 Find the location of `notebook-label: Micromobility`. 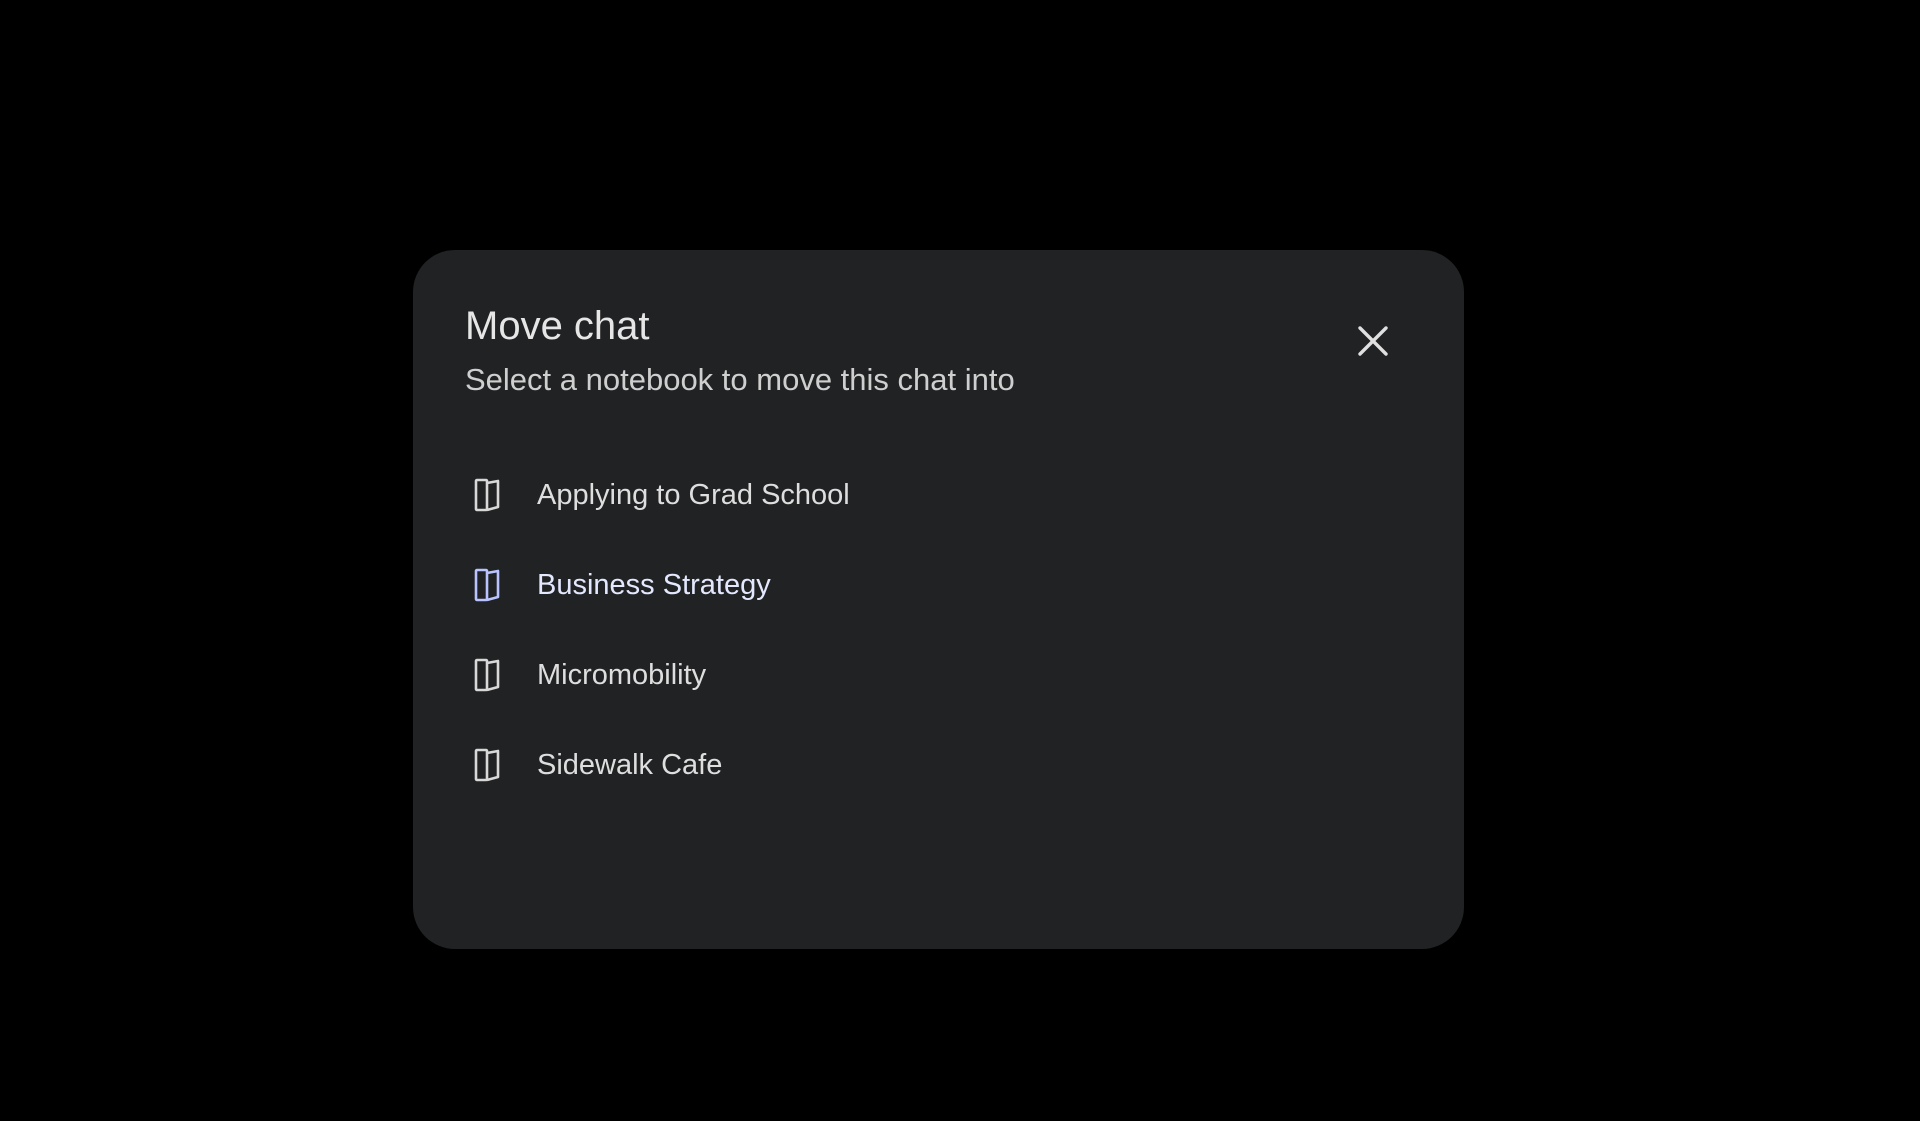

notebook-label: Micromobility is located at coordinates (622, 674).